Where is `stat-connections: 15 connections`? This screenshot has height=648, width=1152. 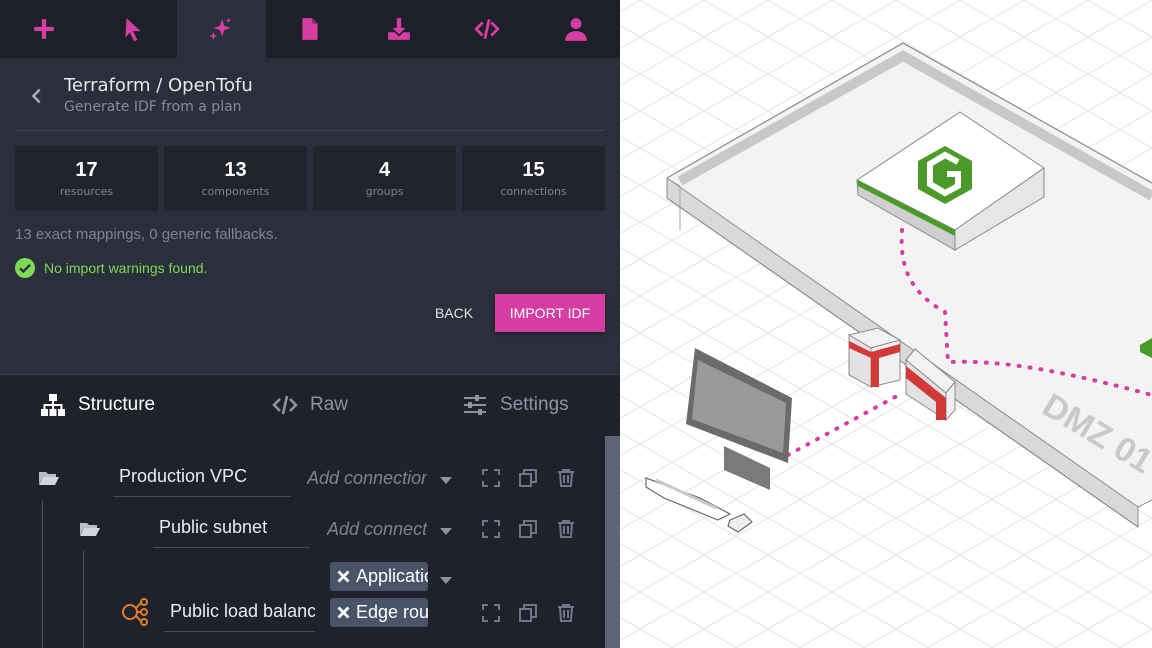
stat-connections: 15 connections is located at coordinates (533, 178).